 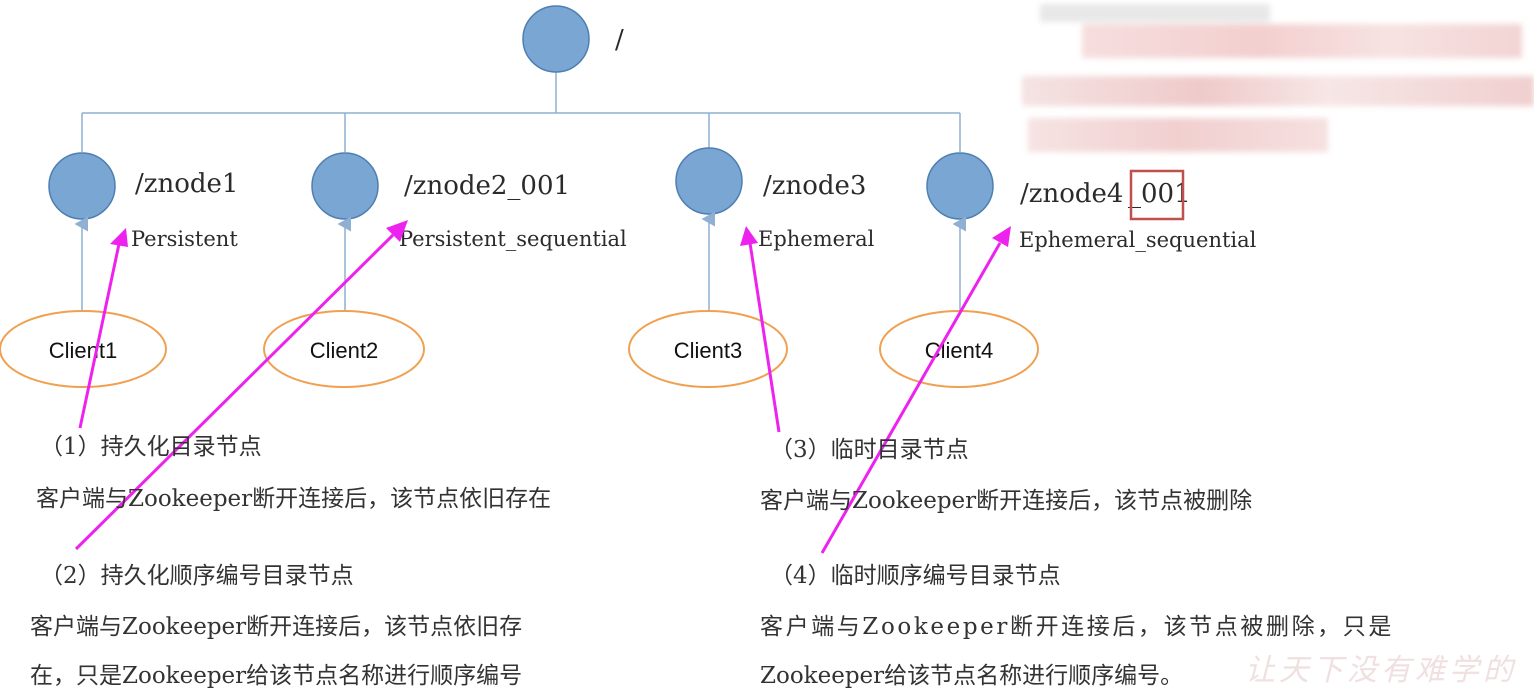 I want to click on desc1-body: 客户端与Zookeeper断开连接后，该节点依旧存在, so click(x=294, y=499).